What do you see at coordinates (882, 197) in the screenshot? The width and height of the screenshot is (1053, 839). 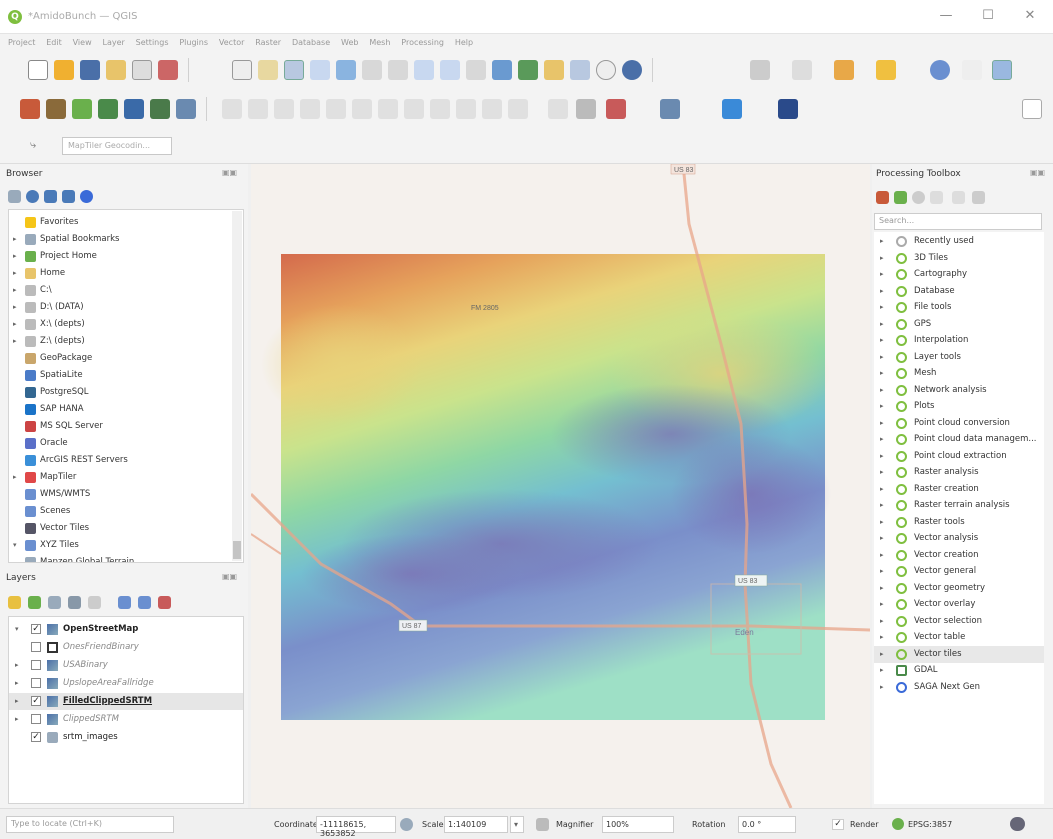 I see `models-icon` at bounding box center [882, 197].